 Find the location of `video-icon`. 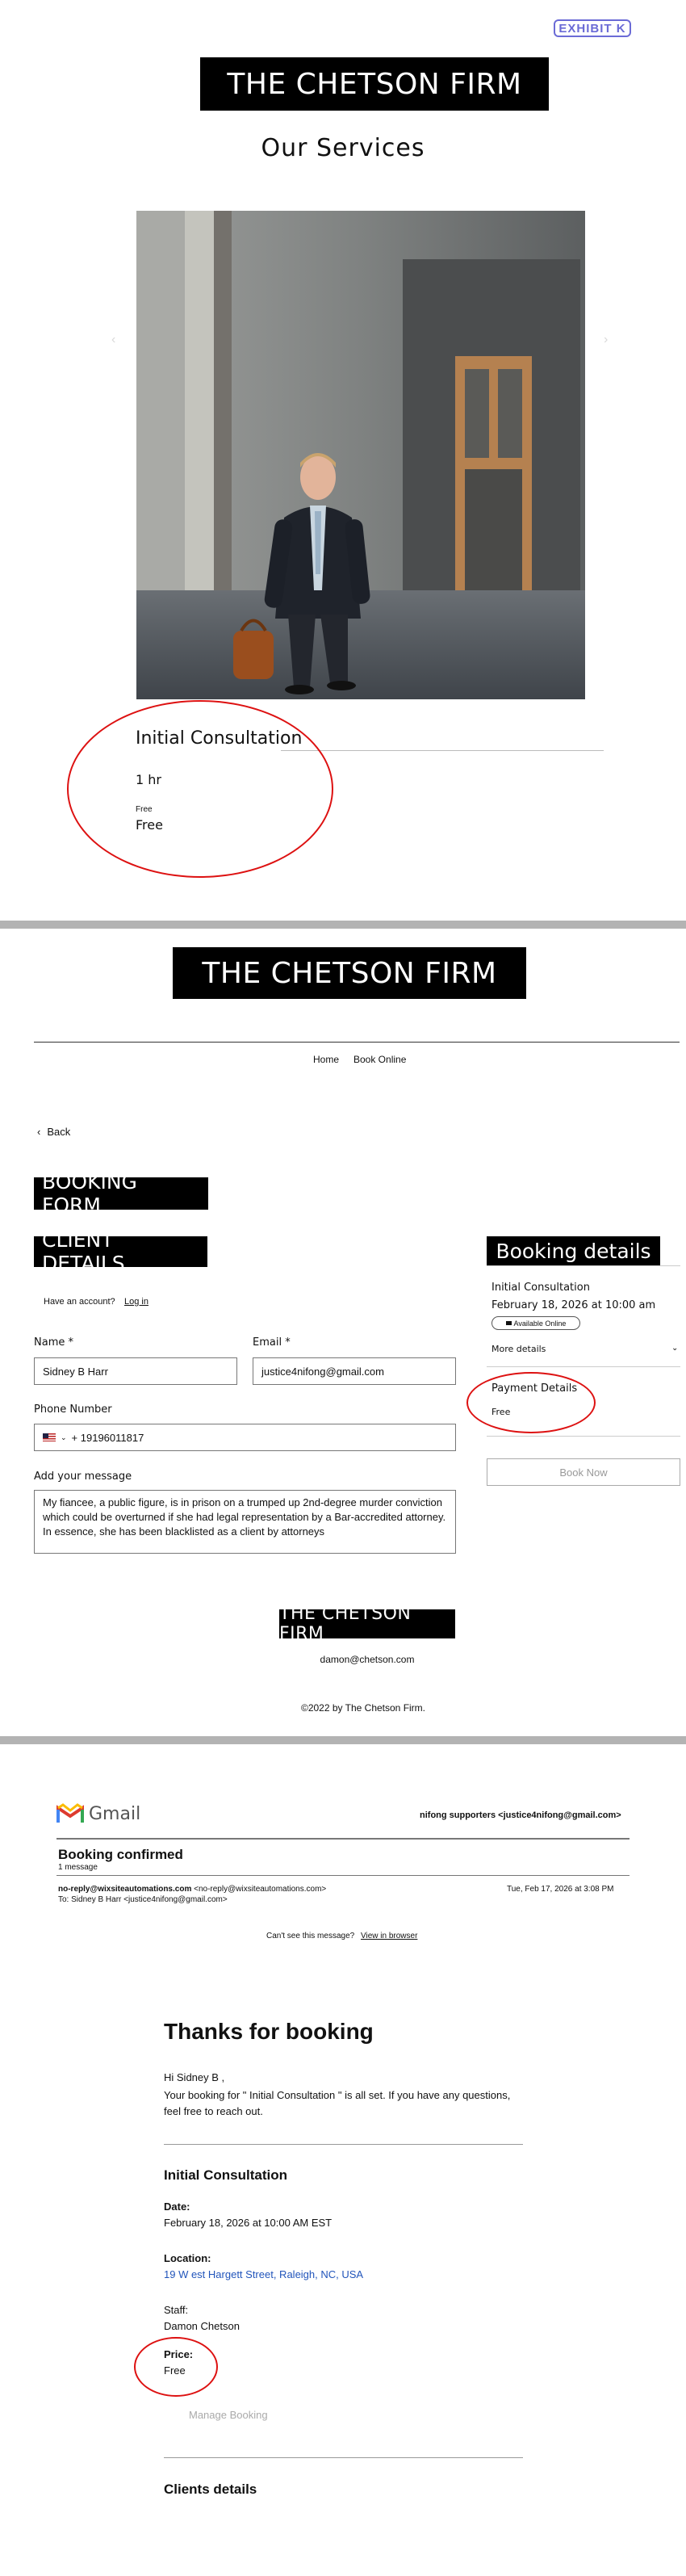

video-icon is located at coordinates (508, 1323).